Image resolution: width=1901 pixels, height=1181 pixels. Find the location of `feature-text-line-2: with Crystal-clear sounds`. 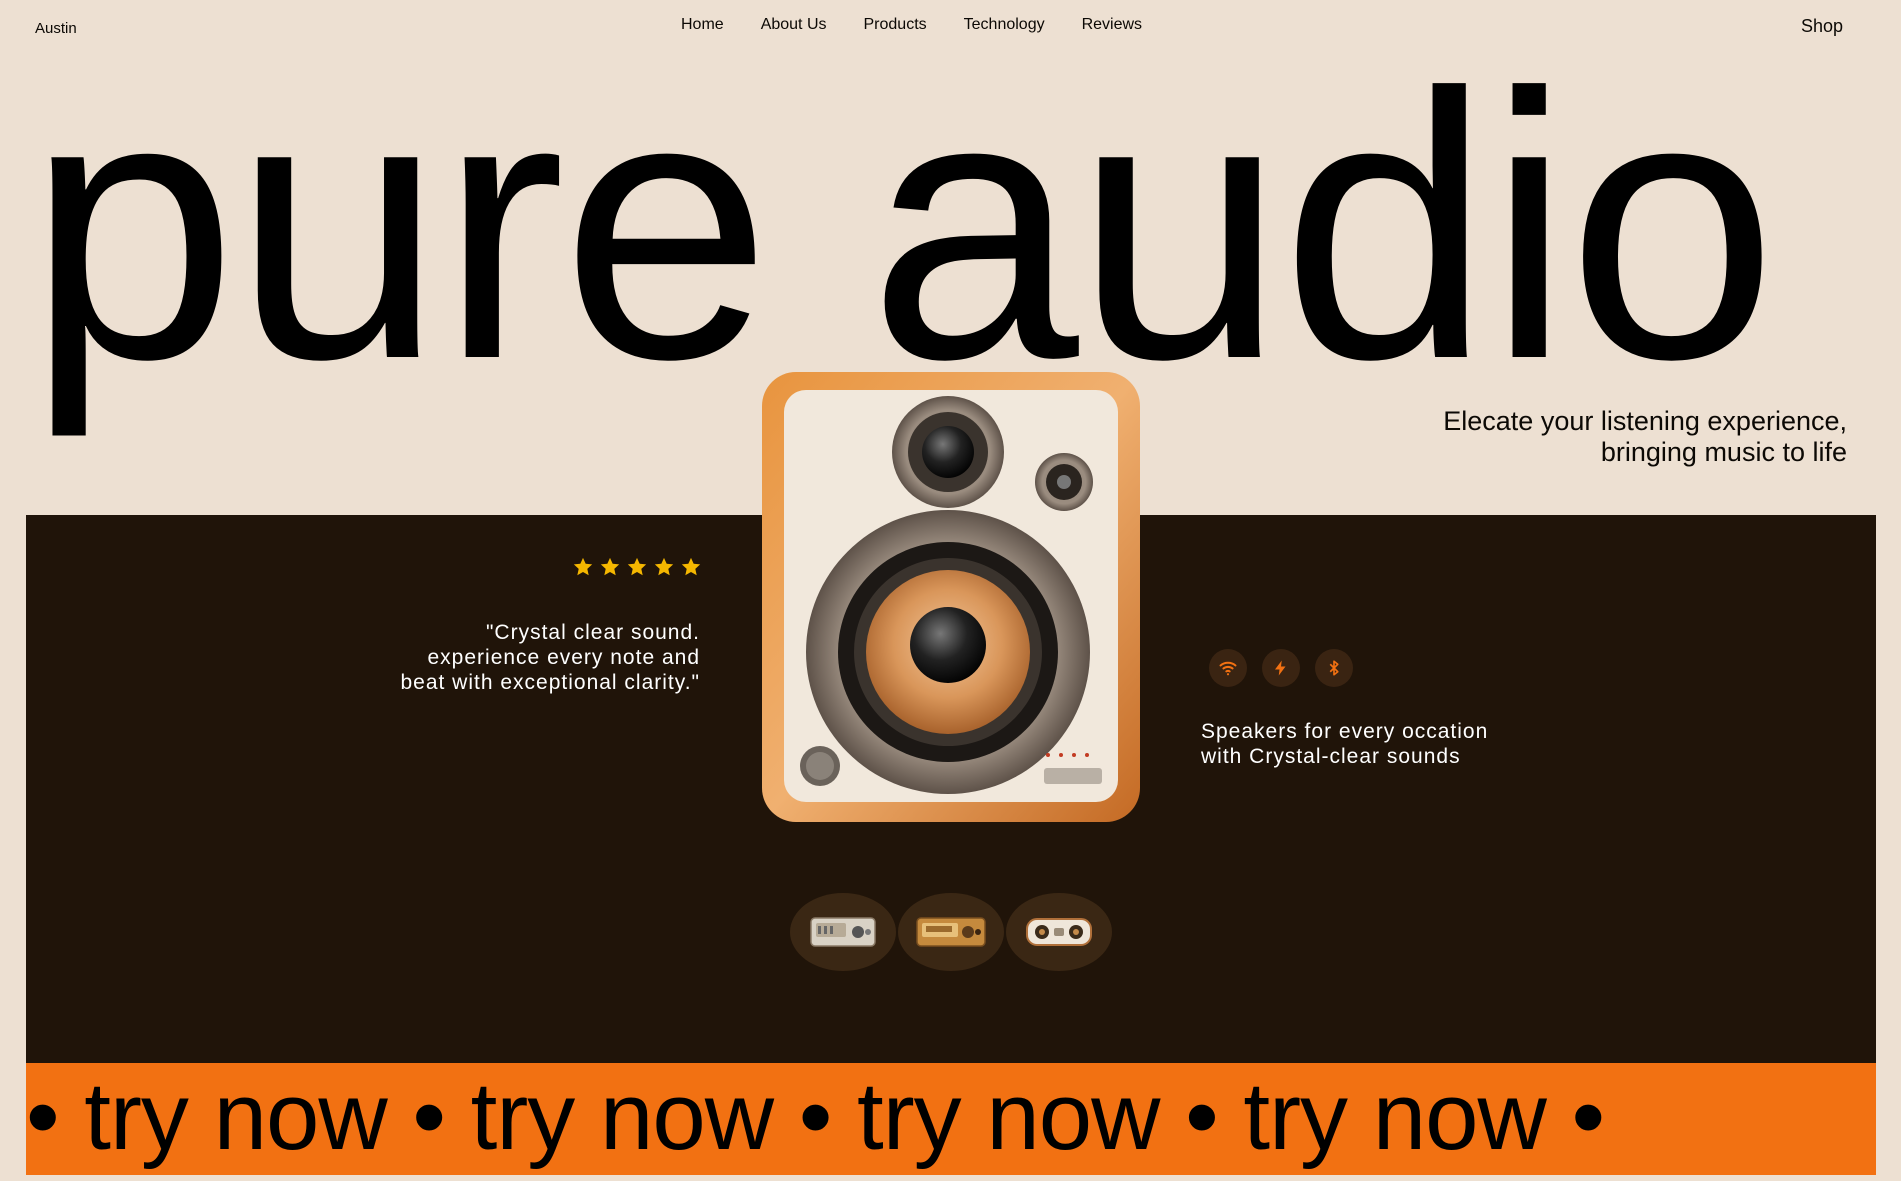

feature-text-line-2: with Crystal-clear sounds is located at coordinates (1331, 756).